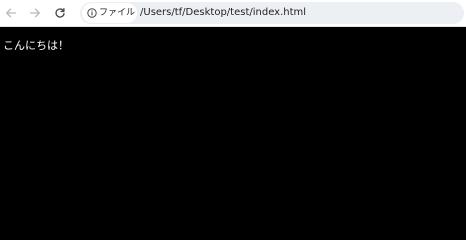  Describe the element at coordinates (92, 13) in the screenshot. I see `info-circle-icon` at that location.